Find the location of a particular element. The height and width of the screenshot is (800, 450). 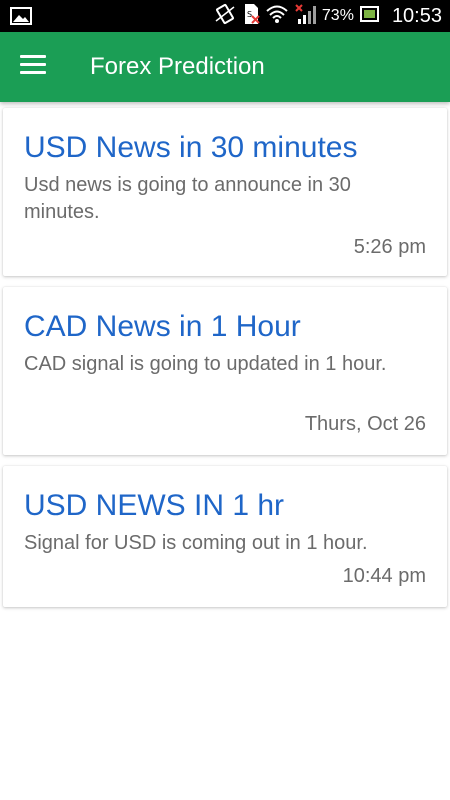

notification-title: USD News in 30 minutes is located at coordinates (191, 147).